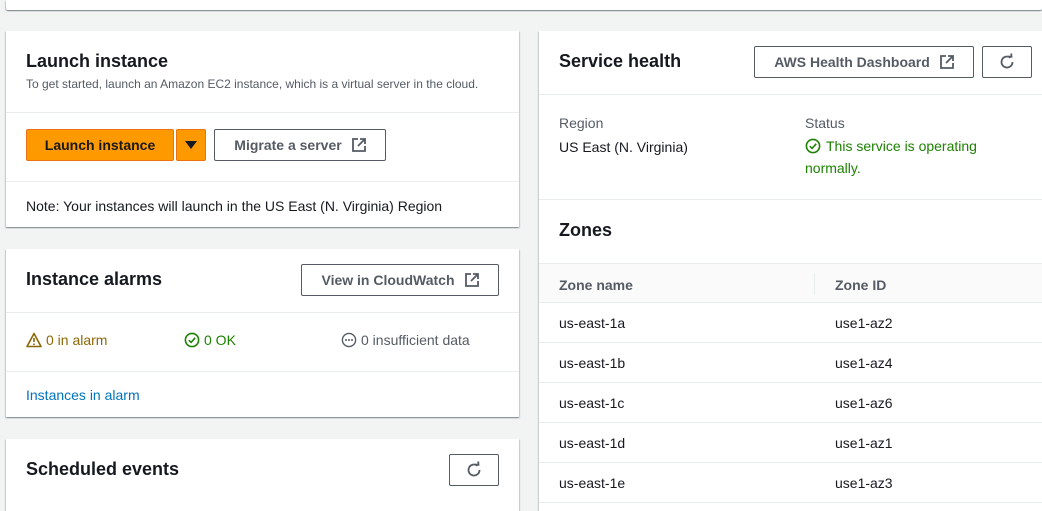 The image size is (1042, 511). I want to click on ellipsis-circle-icon, so click(349, 340).